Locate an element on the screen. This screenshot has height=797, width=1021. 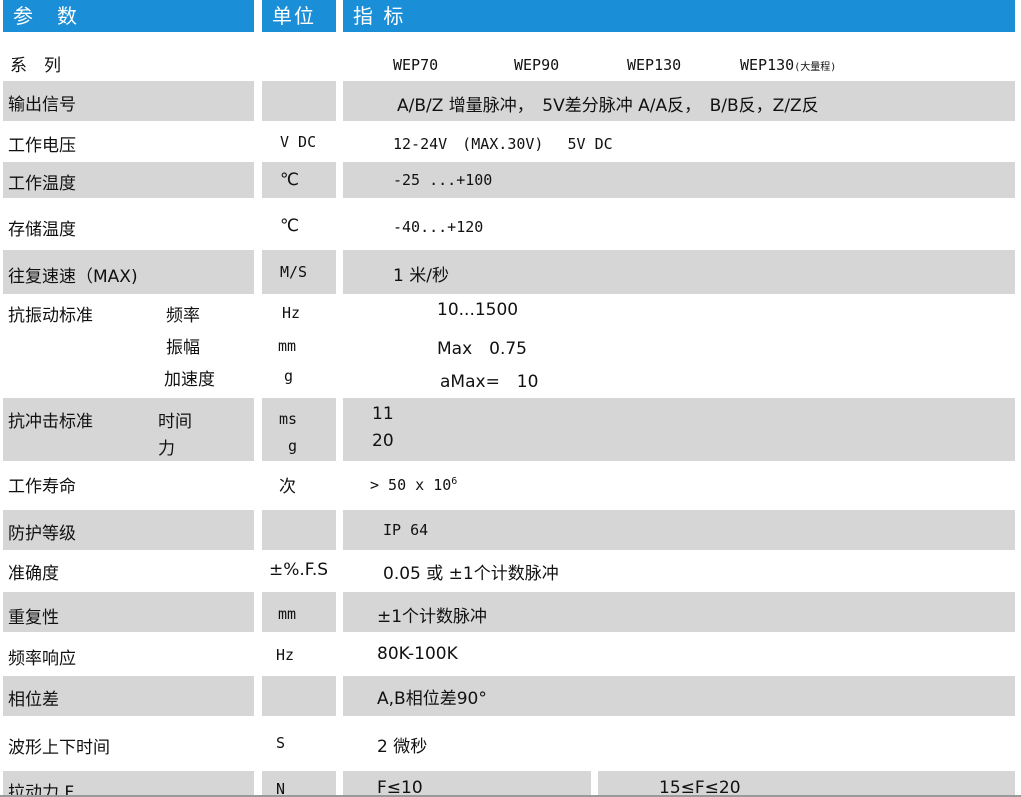
vibration-unit-accel: g is located at coordinates (289, 376).